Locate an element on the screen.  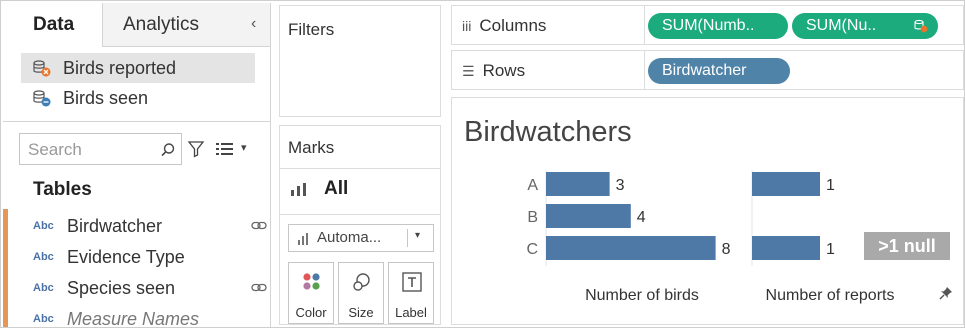
field-evidence-type: Abc Evidence Type is located at coordinates (151, 257).